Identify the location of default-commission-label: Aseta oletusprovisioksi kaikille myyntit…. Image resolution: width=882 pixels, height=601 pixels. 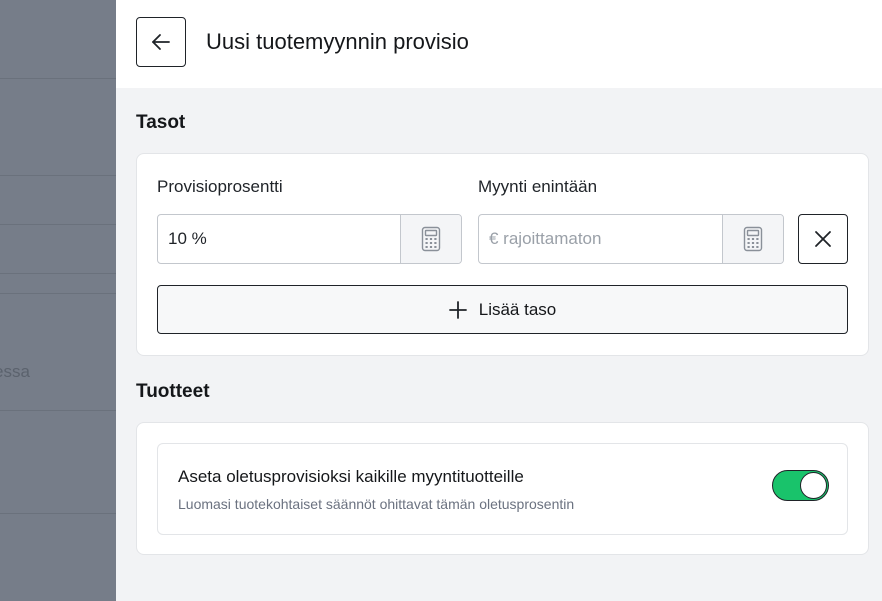
(351, 476).